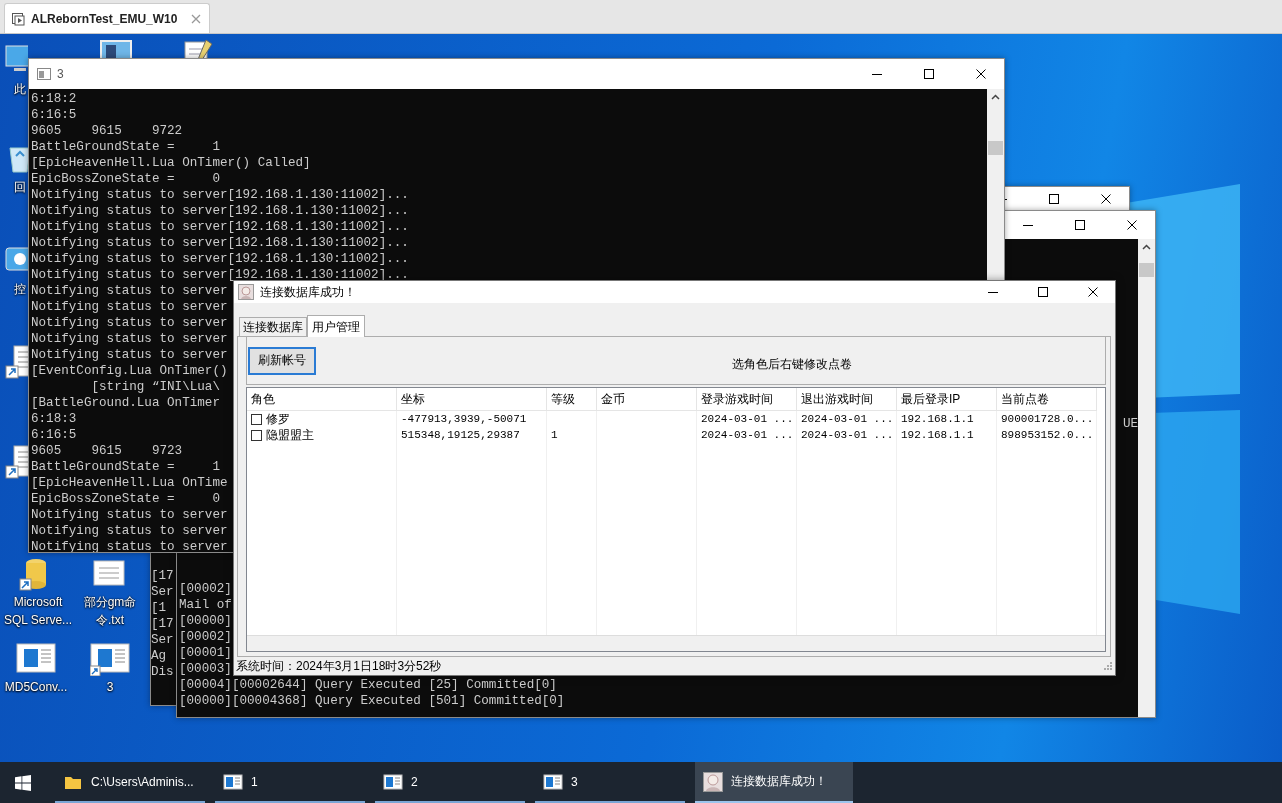 The width and height of the screenshot is (1282, 803). I want to click on console-line: [00001], so click(205, 653).